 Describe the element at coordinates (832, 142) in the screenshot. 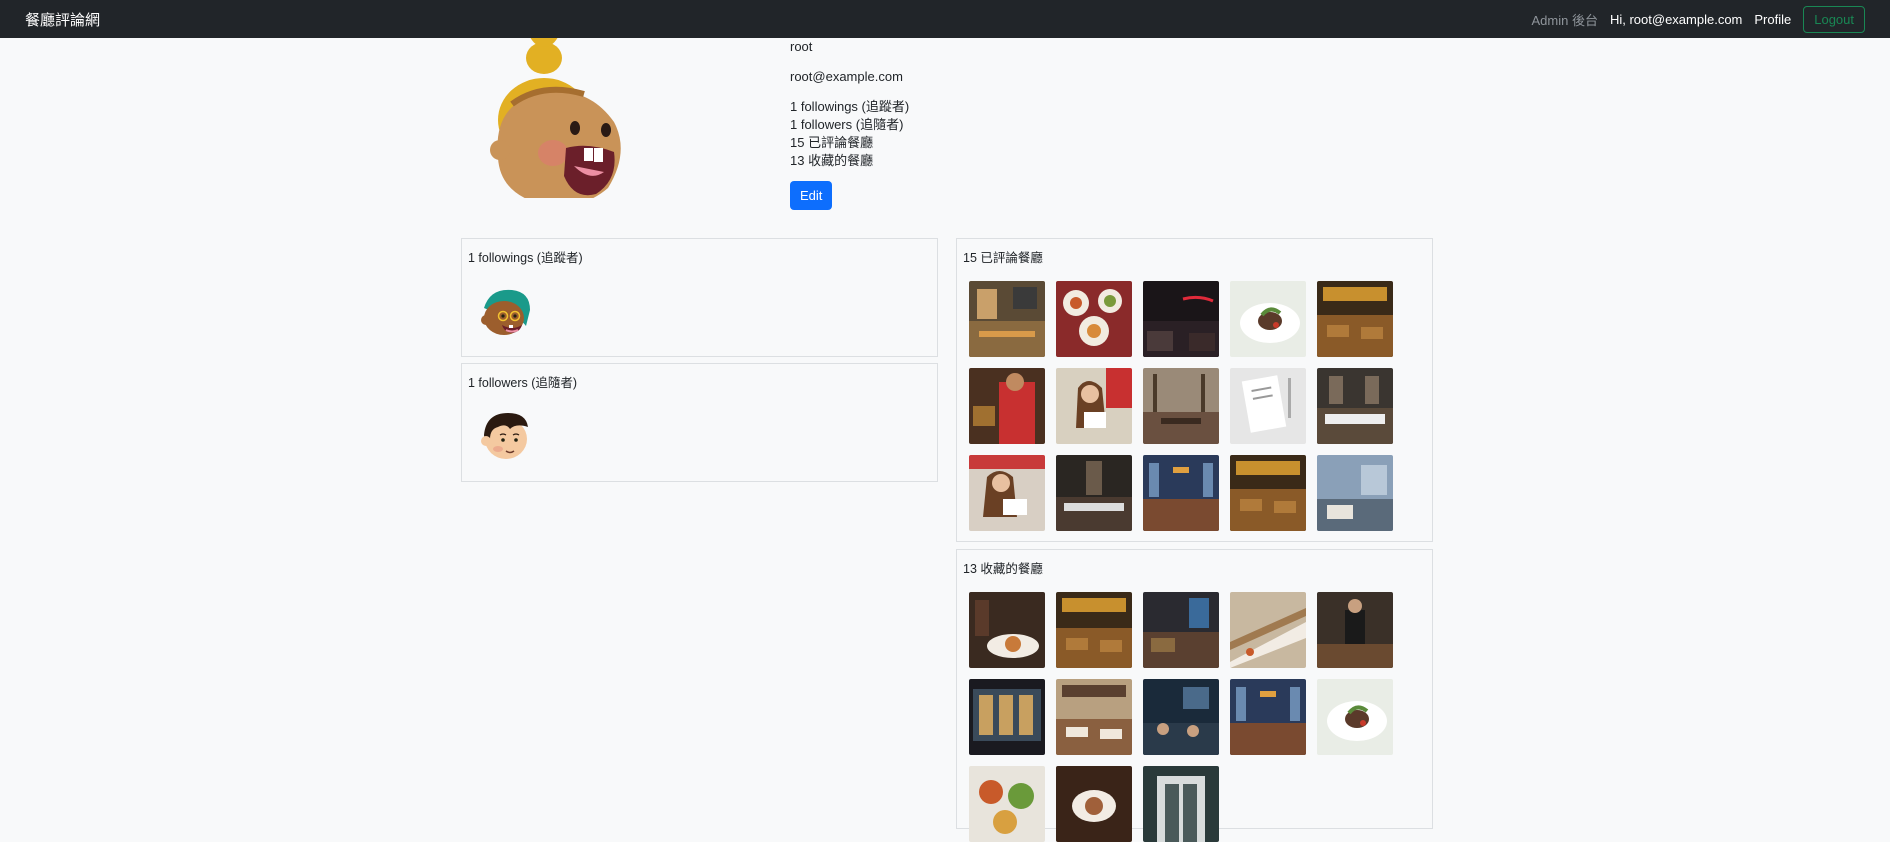

I see `reviewed-count: 15 已評論餐廳` at that location.